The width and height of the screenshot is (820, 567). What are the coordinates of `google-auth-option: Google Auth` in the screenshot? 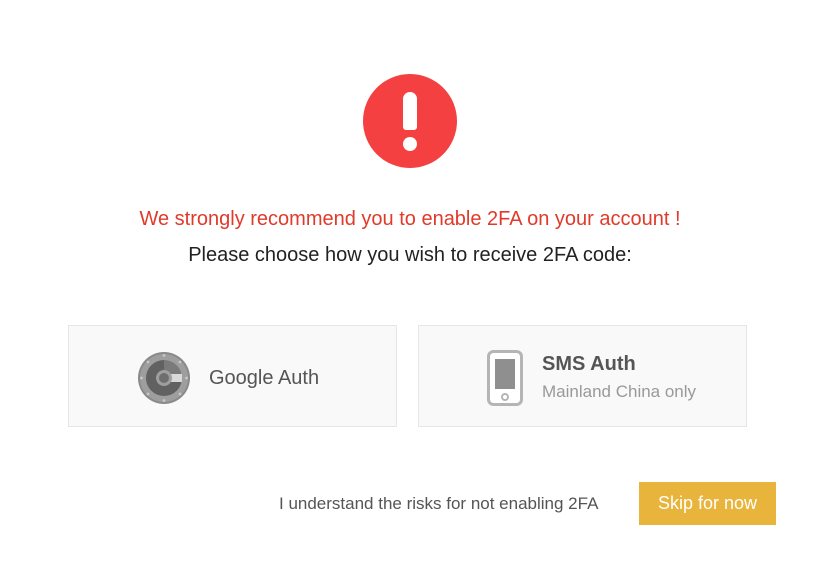 It's located at (232, 376).